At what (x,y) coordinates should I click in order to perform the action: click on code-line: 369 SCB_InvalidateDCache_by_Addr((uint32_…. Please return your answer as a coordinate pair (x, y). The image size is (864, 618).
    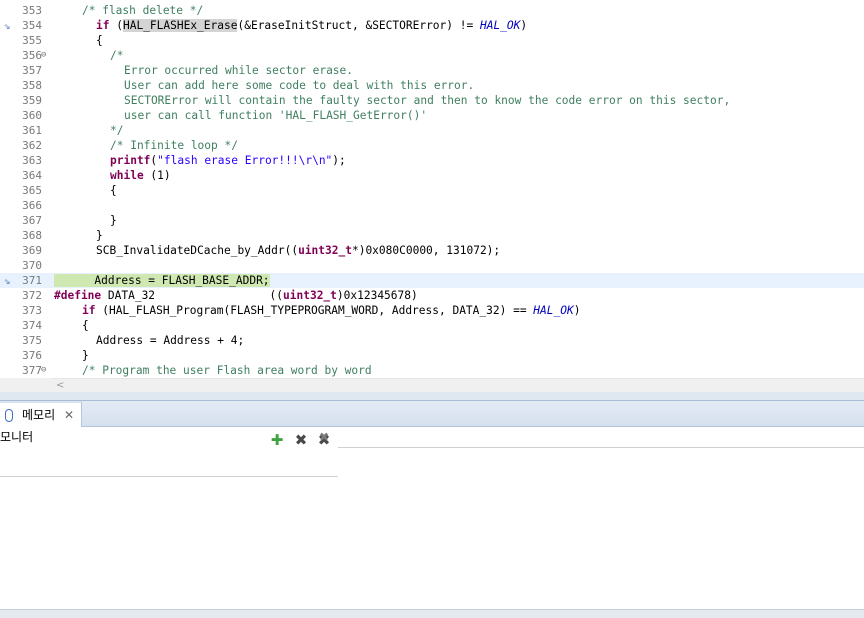
    Looking at the image, I should click on (432, 250).